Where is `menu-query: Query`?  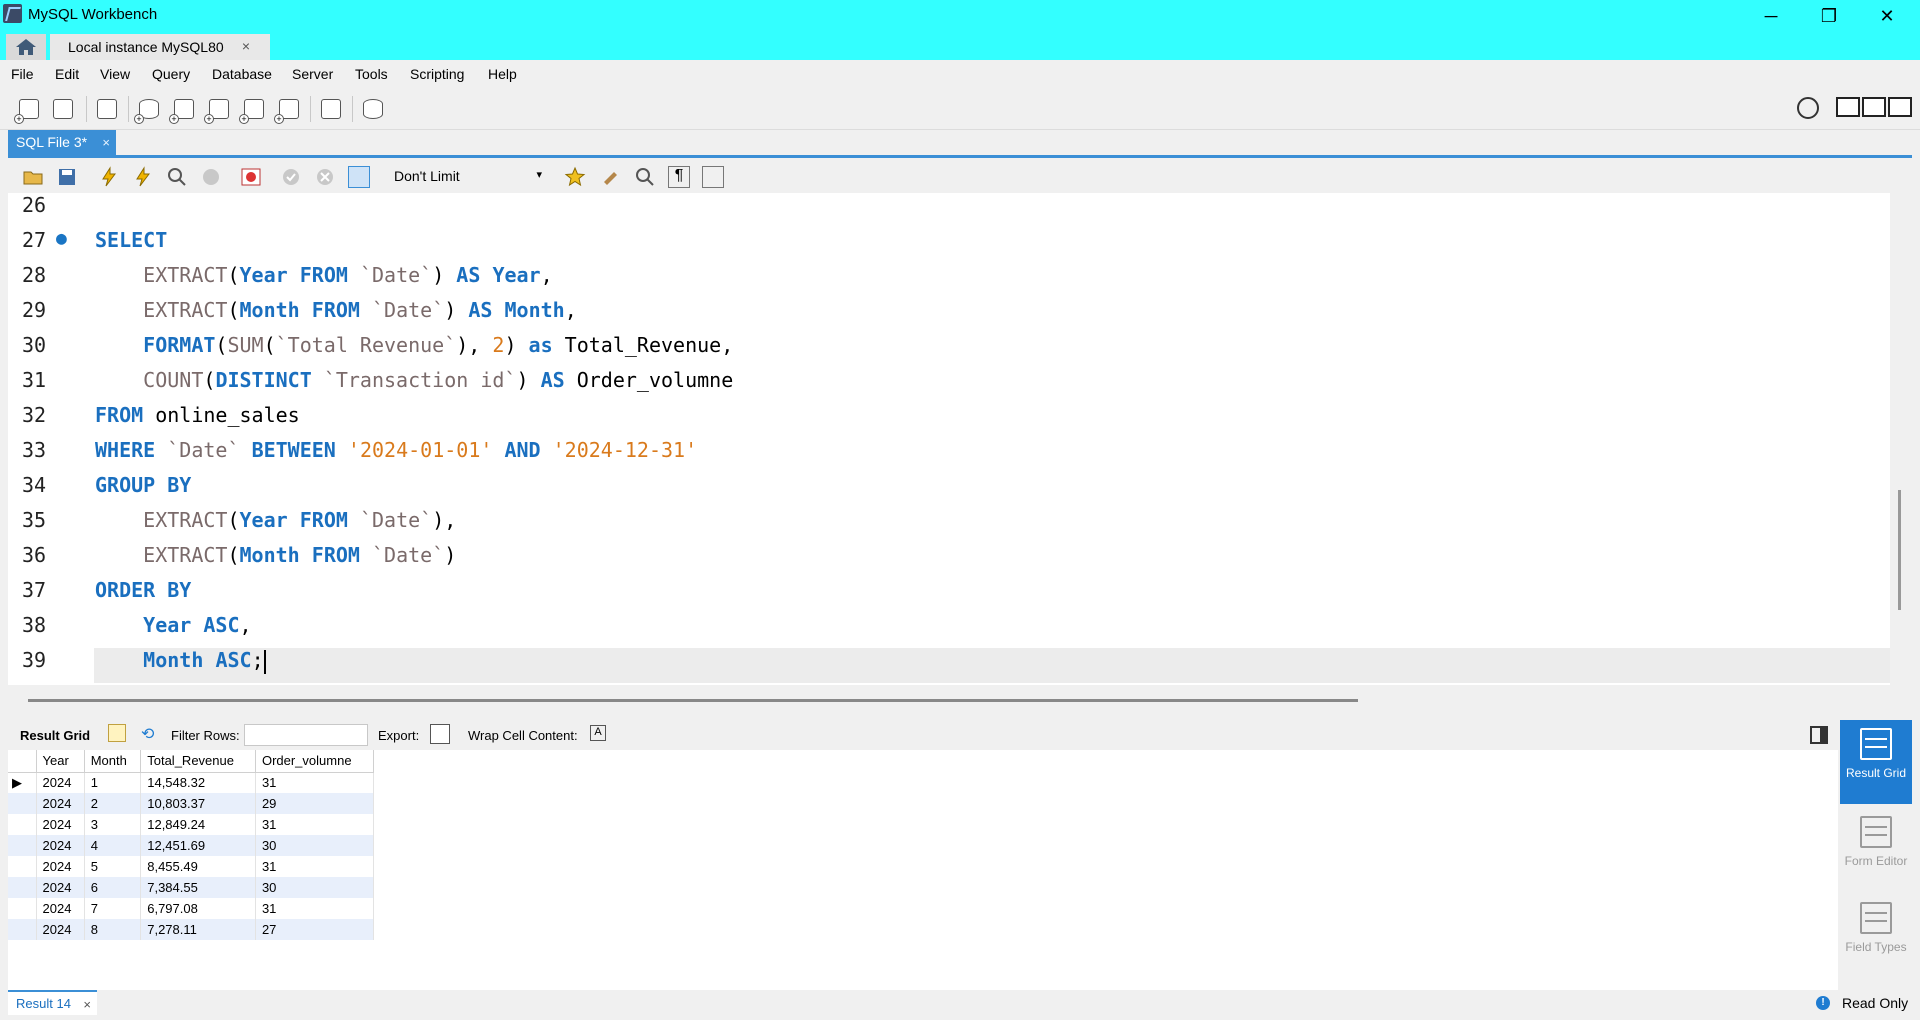 menu-query: Query is located at coordinates (171, 74).